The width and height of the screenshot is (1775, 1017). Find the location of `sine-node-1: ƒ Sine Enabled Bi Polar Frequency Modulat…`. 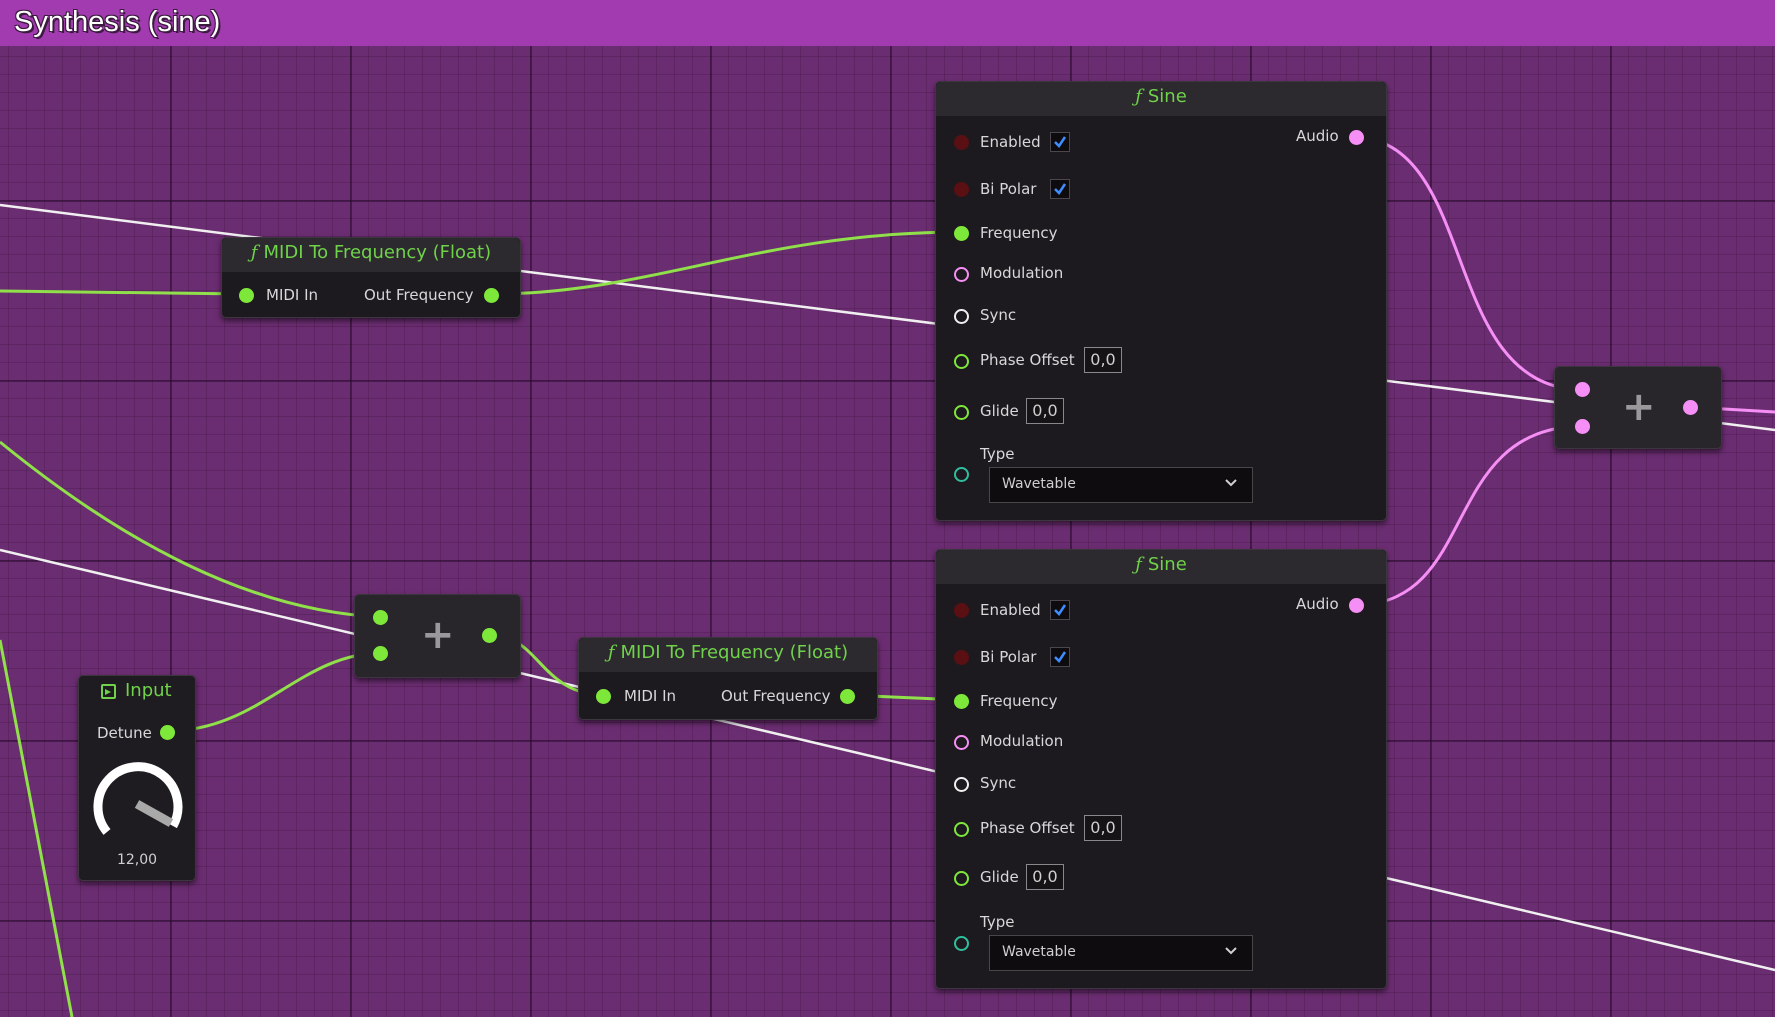

sine-node-1: ƒ Sine Enabled Bi Polar Frequency Modulat… is located at coordinates (1161, 301).